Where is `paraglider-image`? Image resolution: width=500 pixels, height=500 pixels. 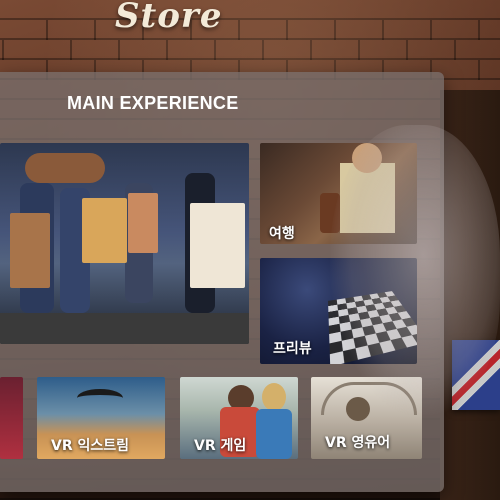
paraglider-image is located at coordinates (100, 398).